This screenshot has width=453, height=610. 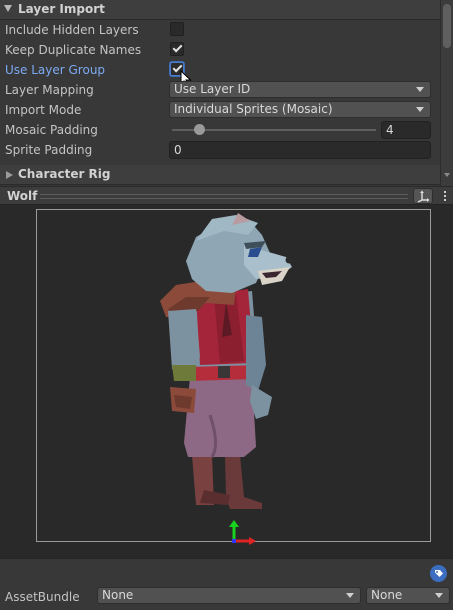 I want to click on keep-duplicate-names-label: Keep Duplicate Names, so click(x=73, y=50).